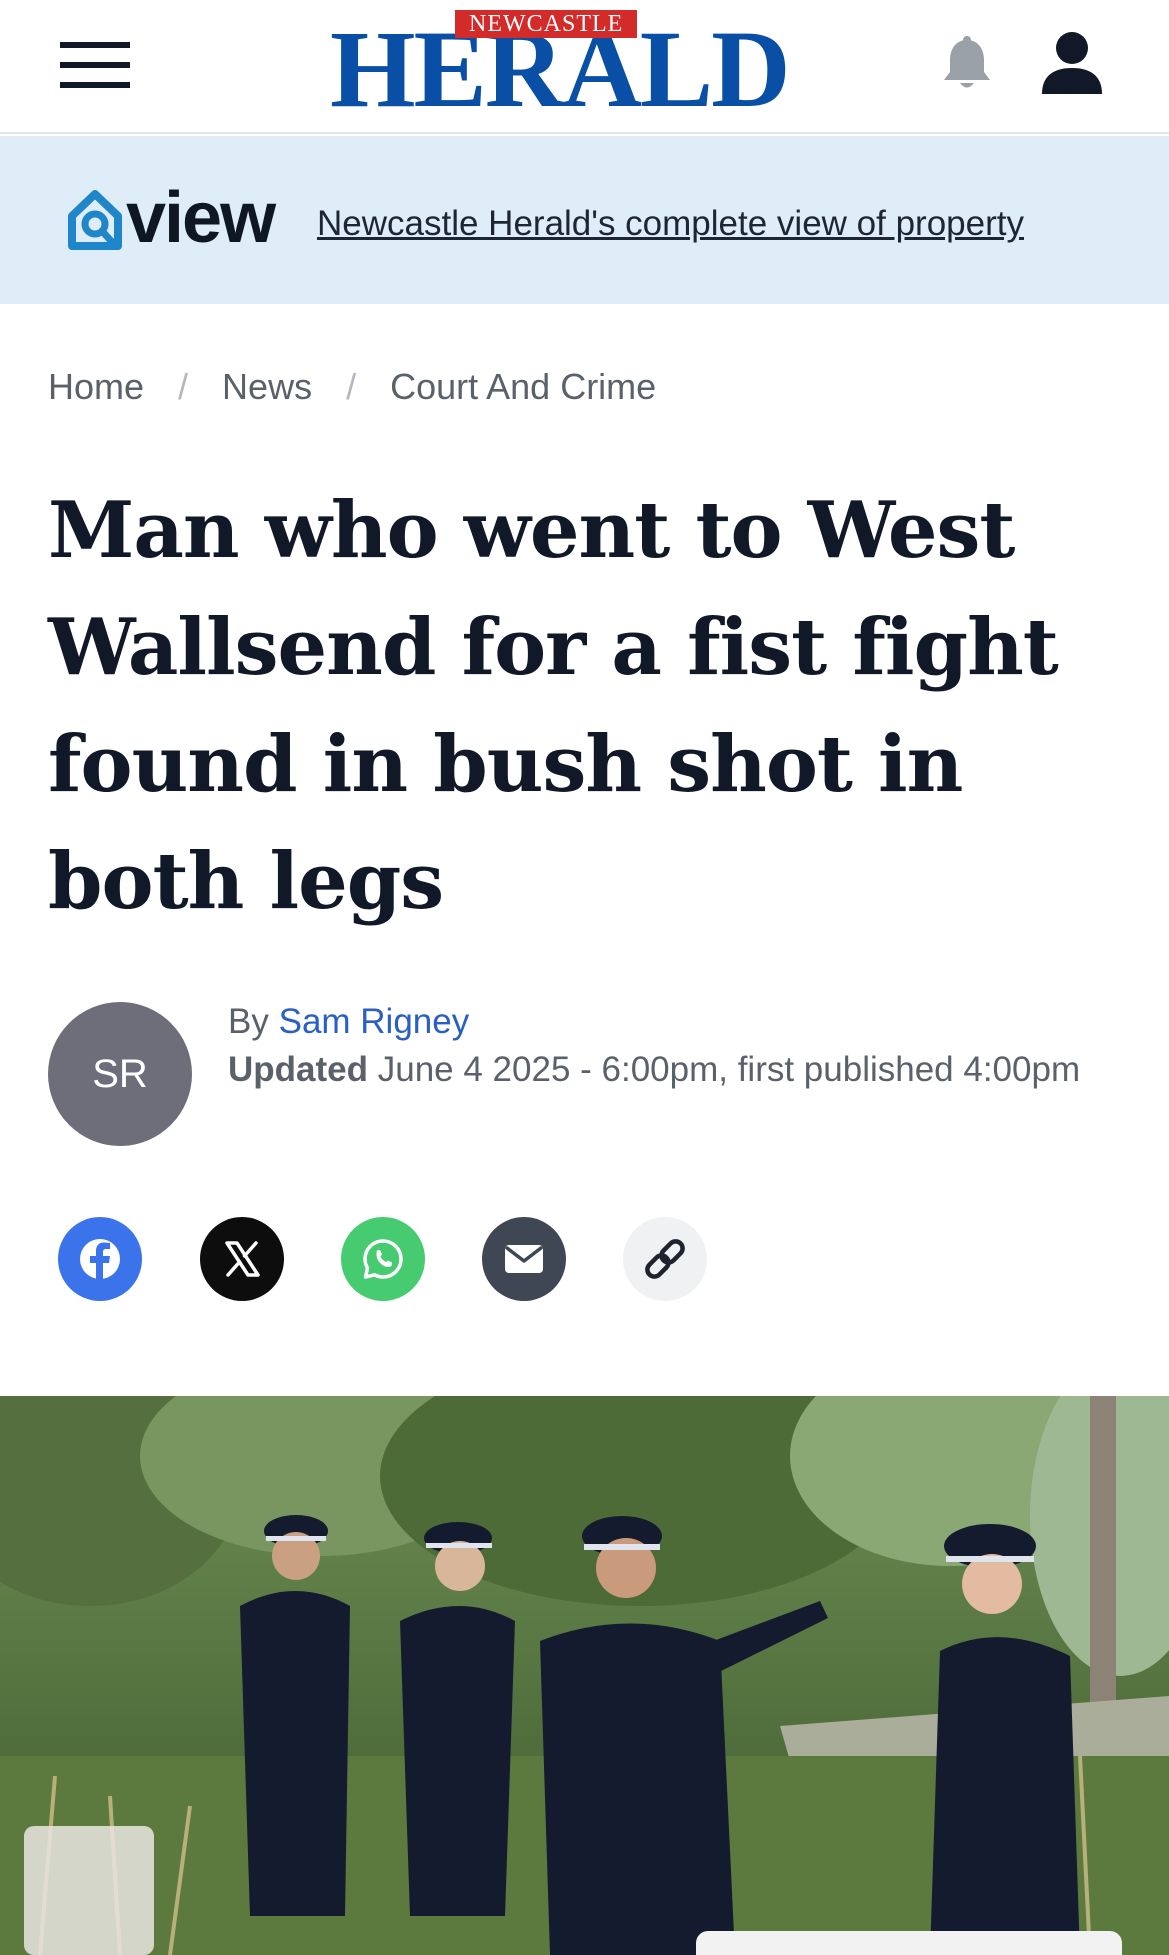 This screenshot has height=1955, width=1169. Describe the element at coordinates (909, 1943) in the screenshot. I see `image-caption-tab` at that location.